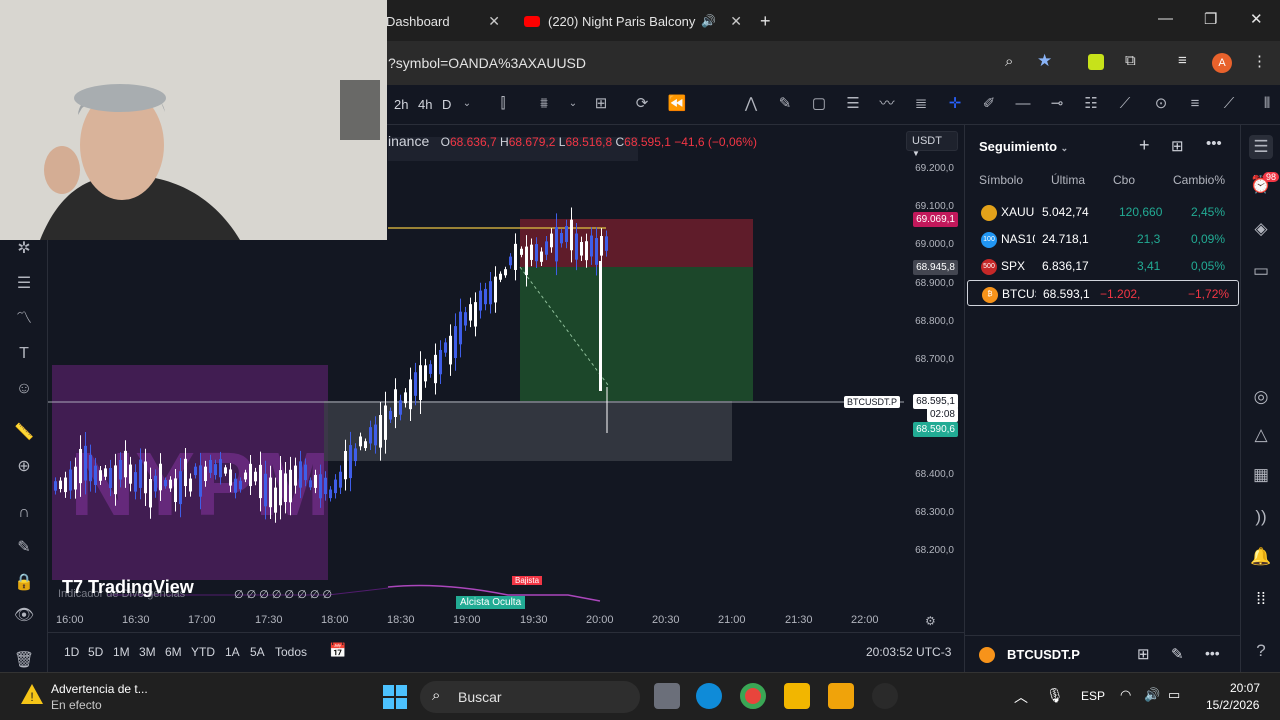 This screenshot has width=1280, height=720. What do you see at coordinates (1229, 104) in the screenshot?
I see `ruler-tool-icon: ⟋` at bounding box center [1229, 104].